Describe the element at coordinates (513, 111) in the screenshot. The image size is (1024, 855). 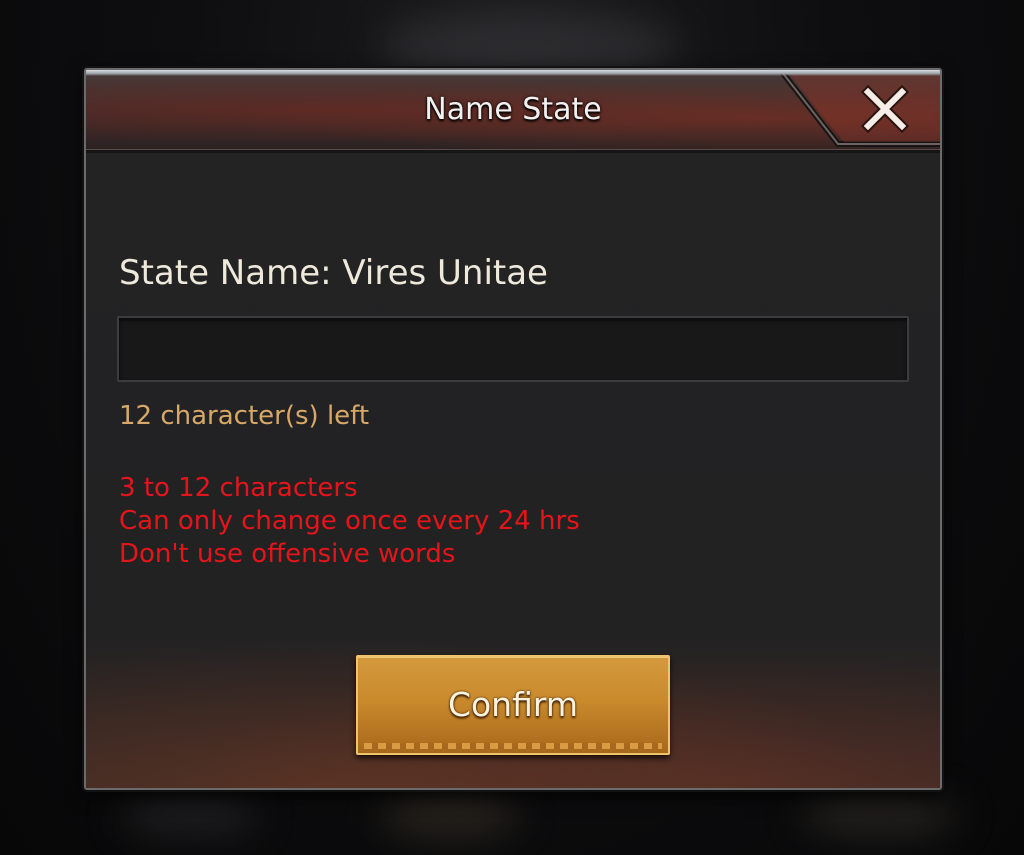
I see `dialog-header: Name State` at that location.